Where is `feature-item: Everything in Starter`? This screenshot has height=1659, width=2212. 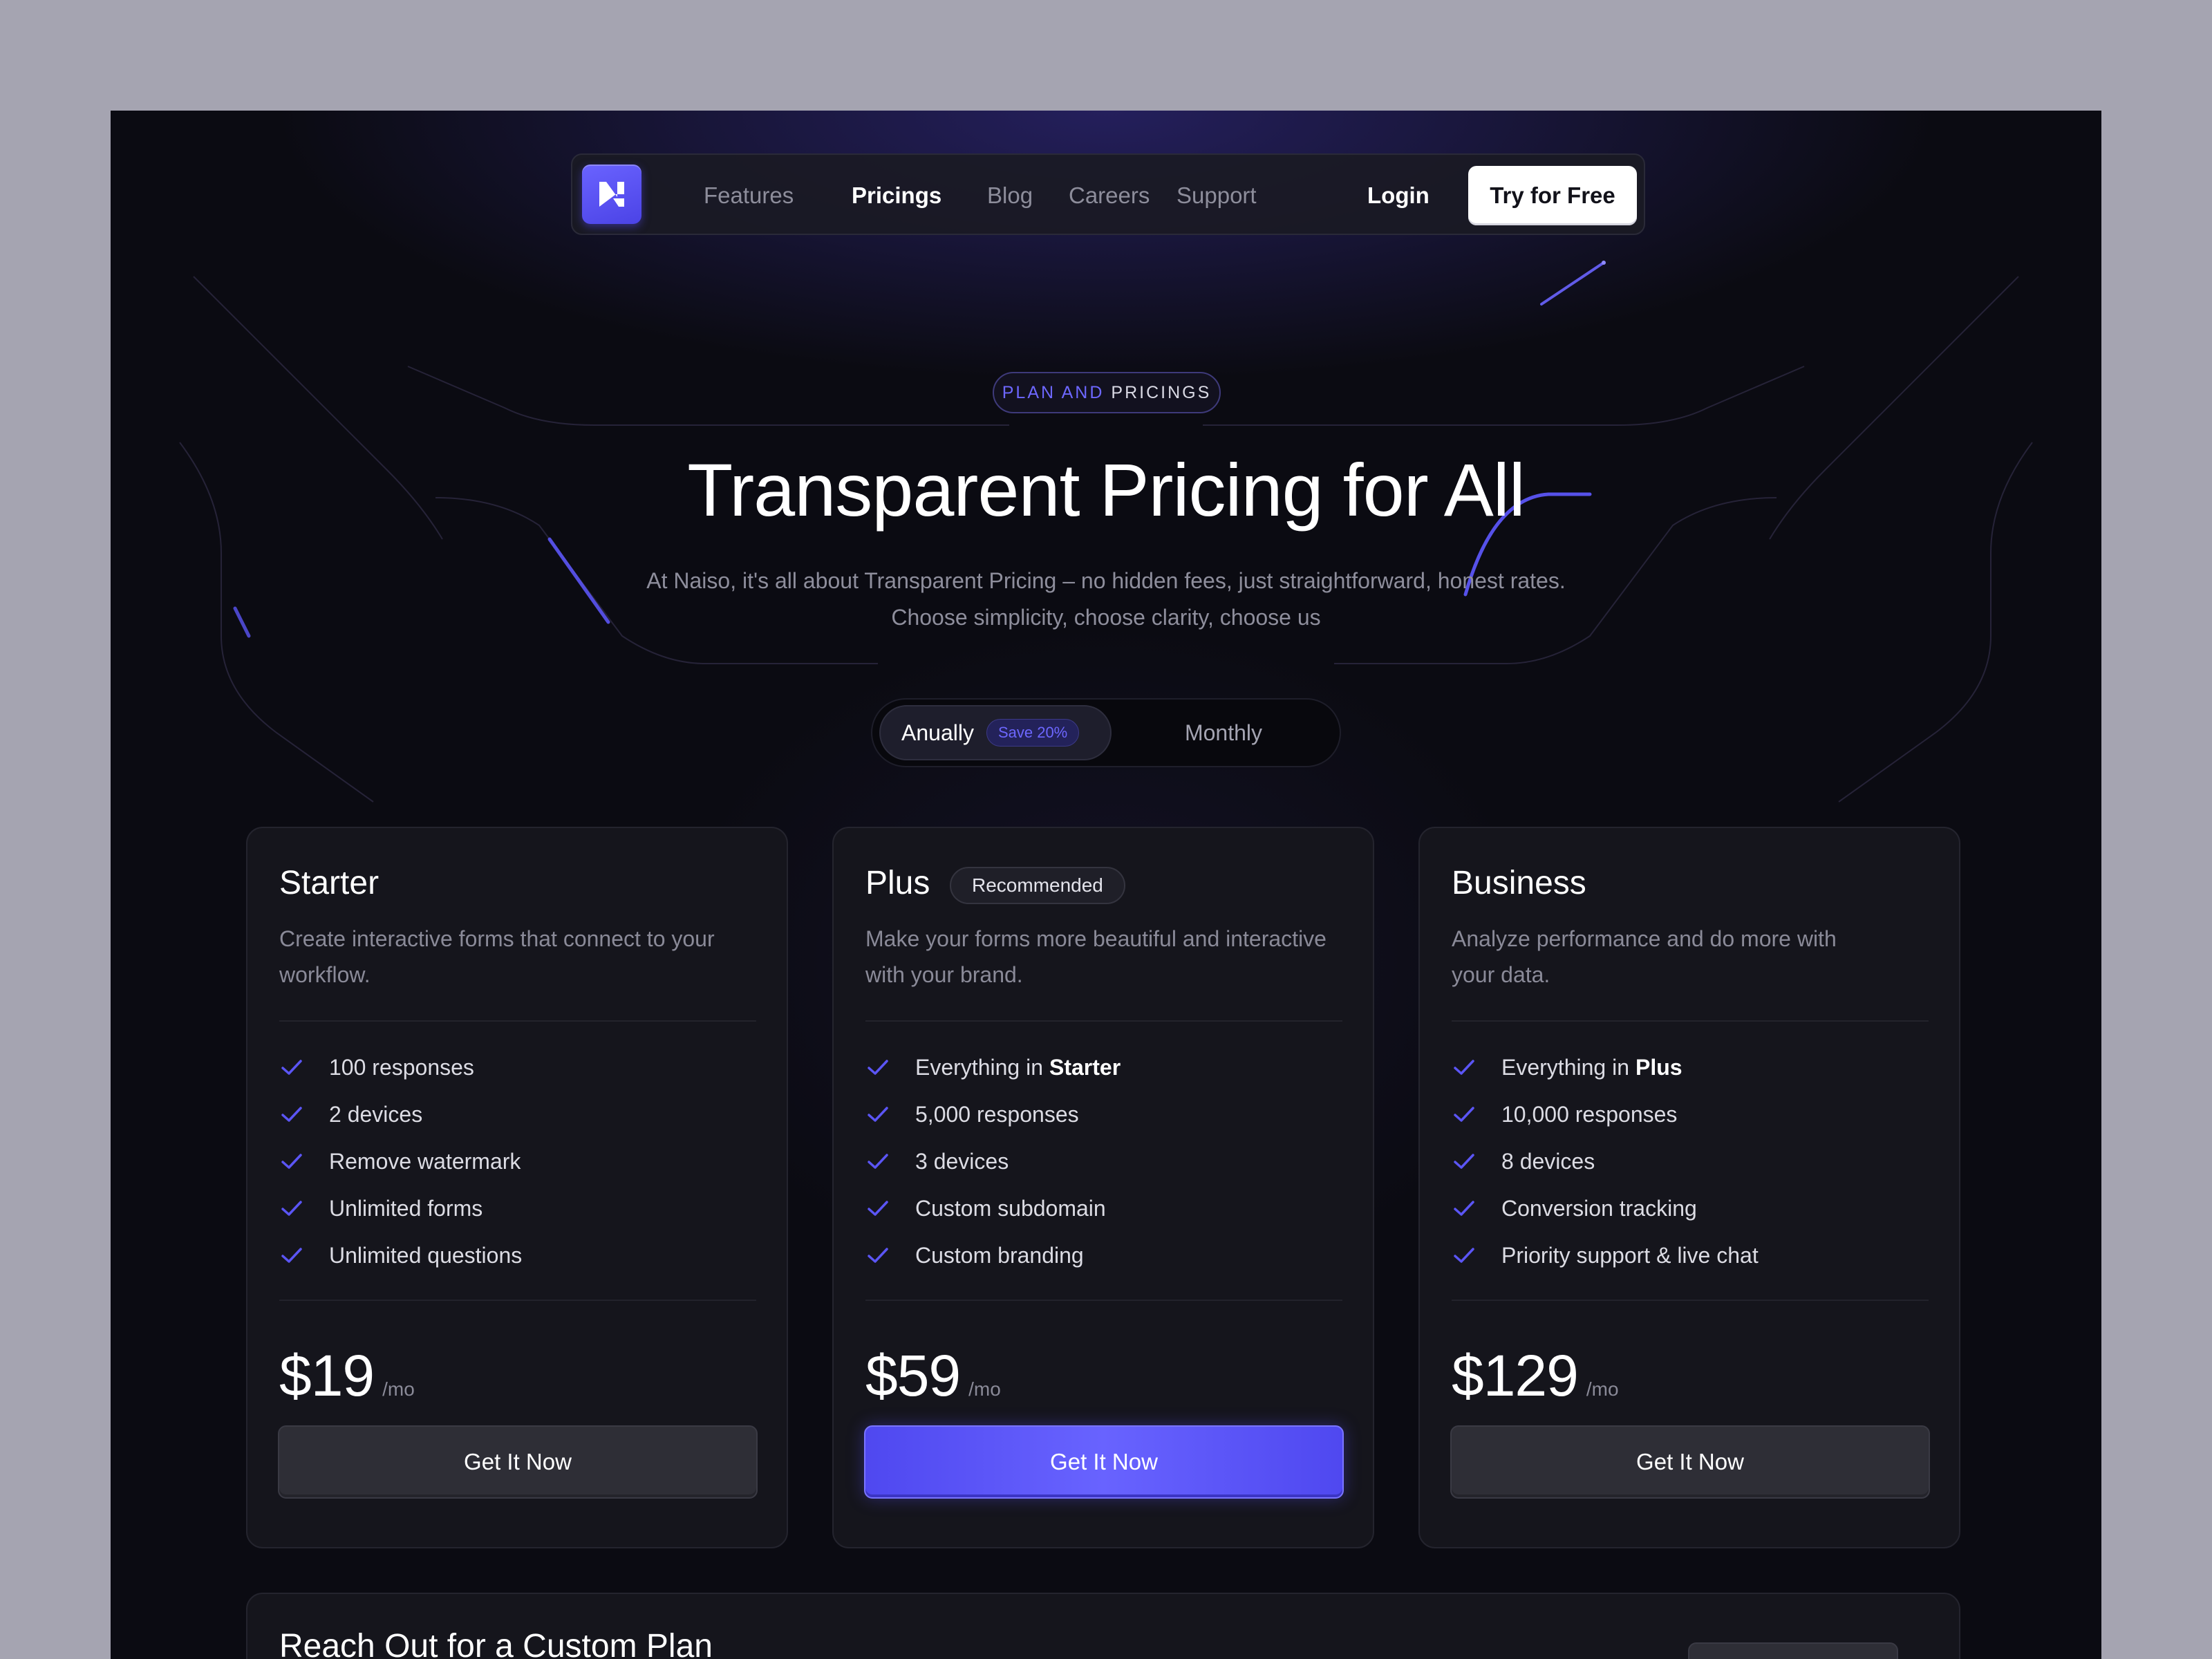
feature-item: Everything in Starter is located at coordinates (1103, 1067).